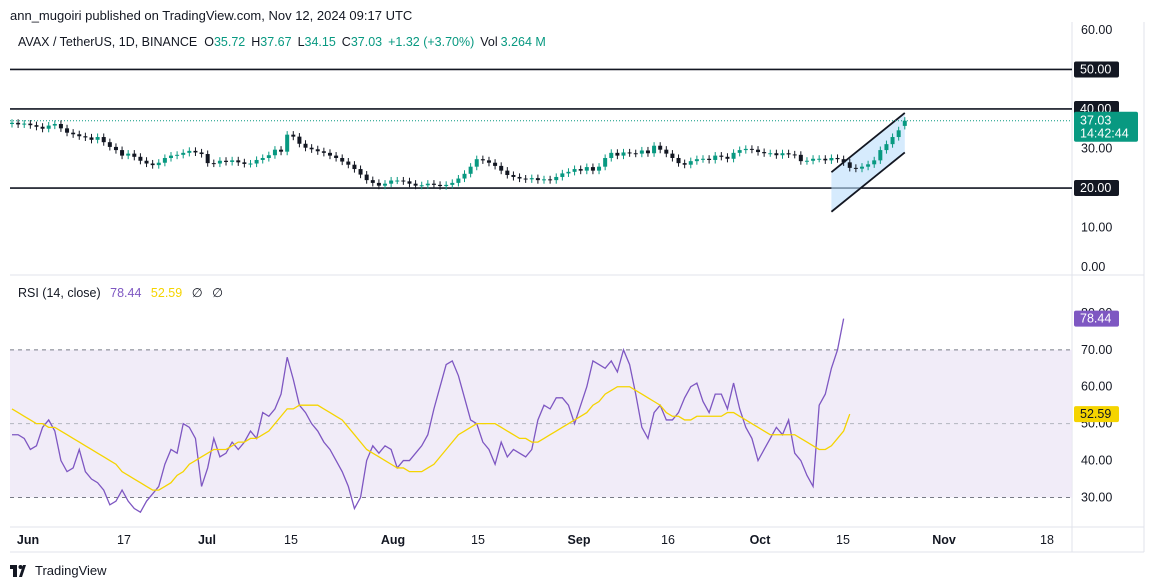 Image resolution: width=1154 pixels, height=588 pixels. Describe the element at coordinates (1096, 149) in the screenshot. I see `price-tick-label: 30.00` at that location.